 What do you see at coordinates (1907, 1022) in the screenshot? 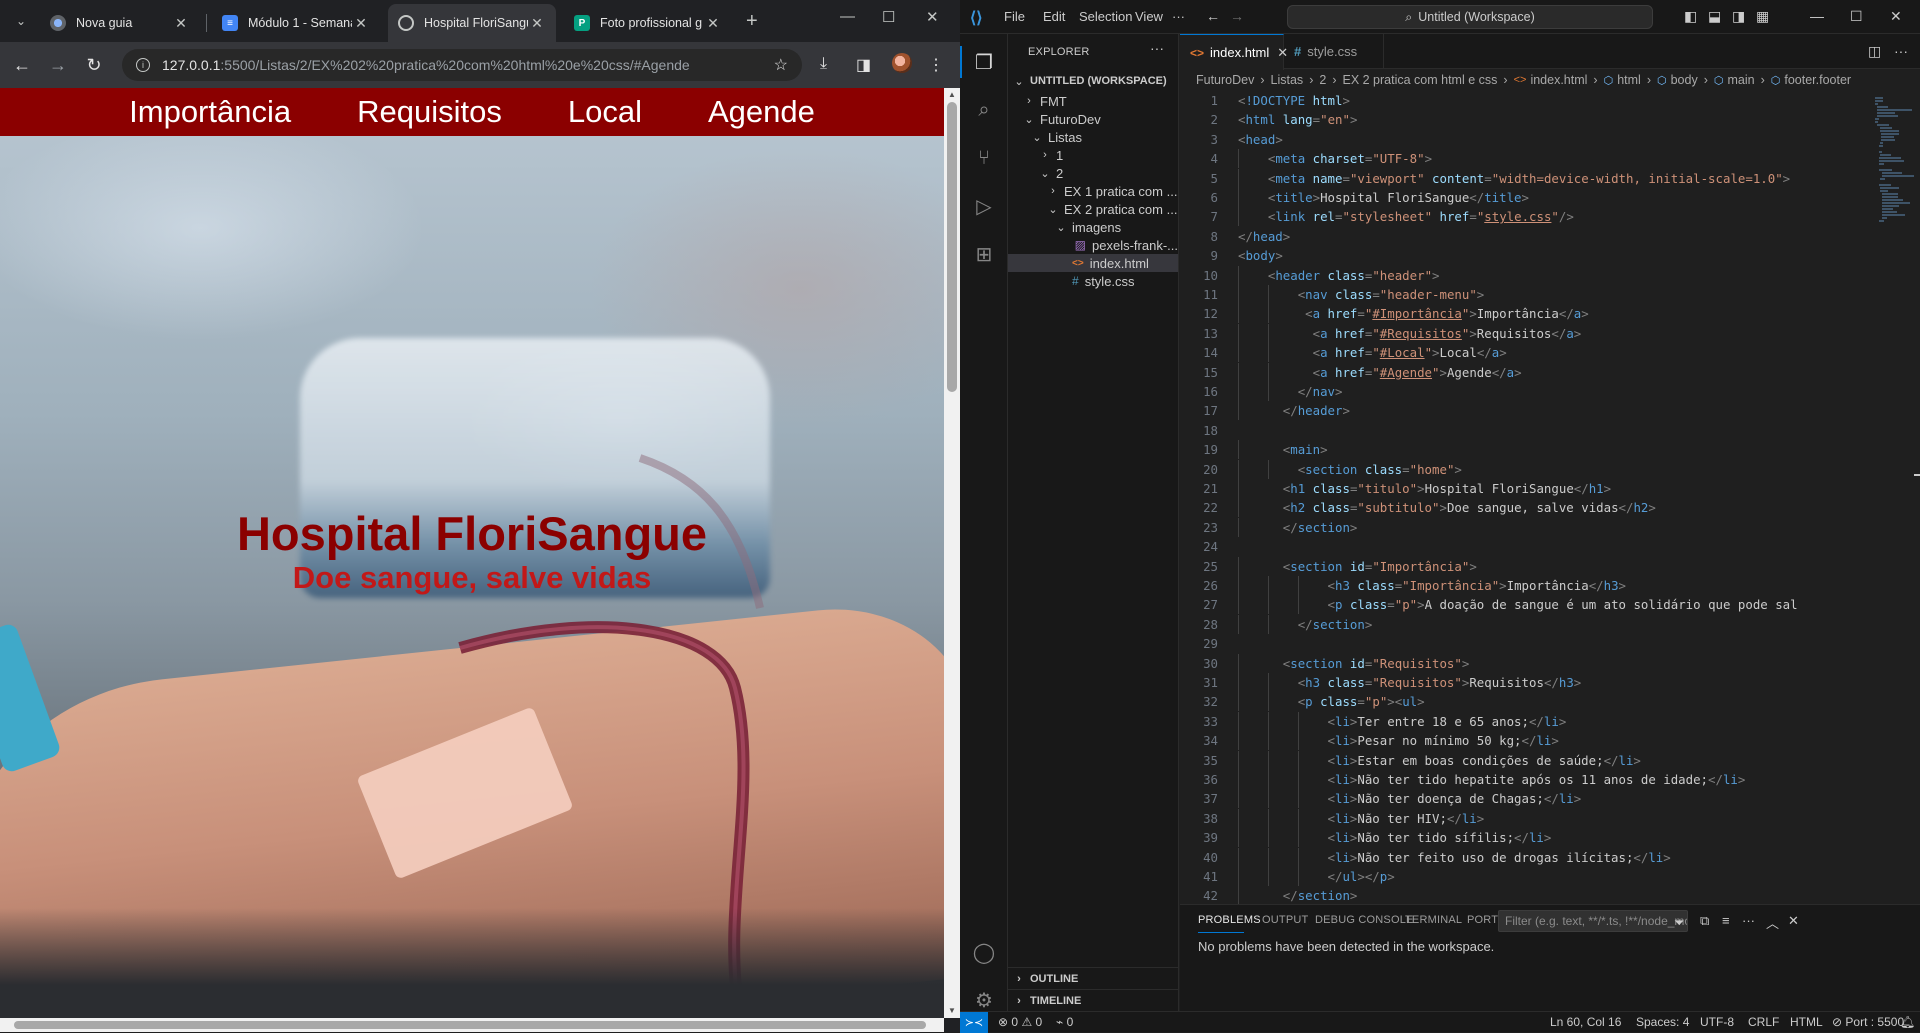
I see `notifications-bell-icon: 🔔︎` at bounding box center [1907, 1022].